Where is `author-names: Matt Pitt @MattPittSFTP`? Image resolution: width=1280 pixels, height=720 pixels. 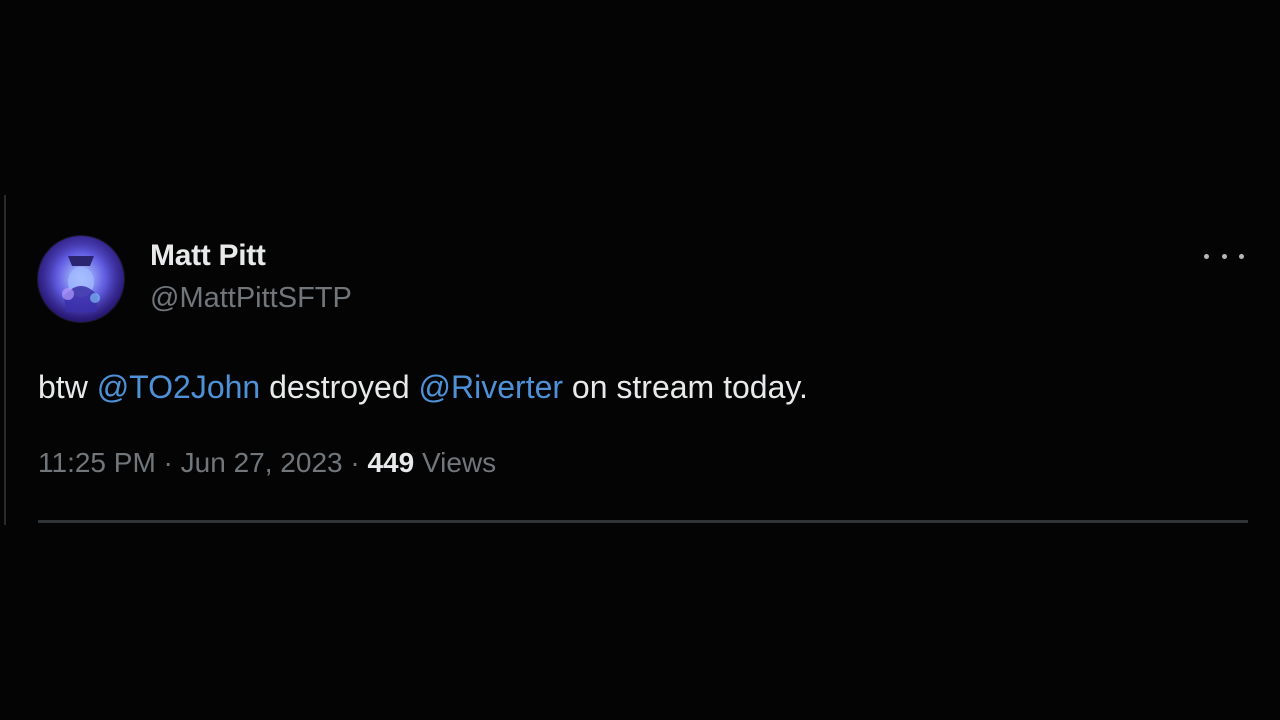 author-names: Matt Pitt @MattPittSFTP is located at coordinates (251, 278).